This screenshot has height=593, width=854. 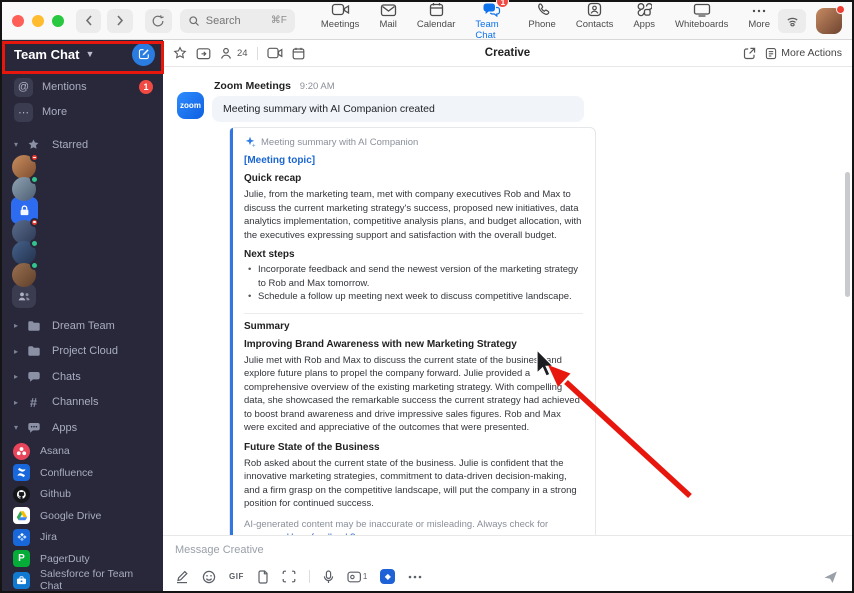 I want to click on channel-header: 24 Creative More Actions, so click(x=507, y=53).